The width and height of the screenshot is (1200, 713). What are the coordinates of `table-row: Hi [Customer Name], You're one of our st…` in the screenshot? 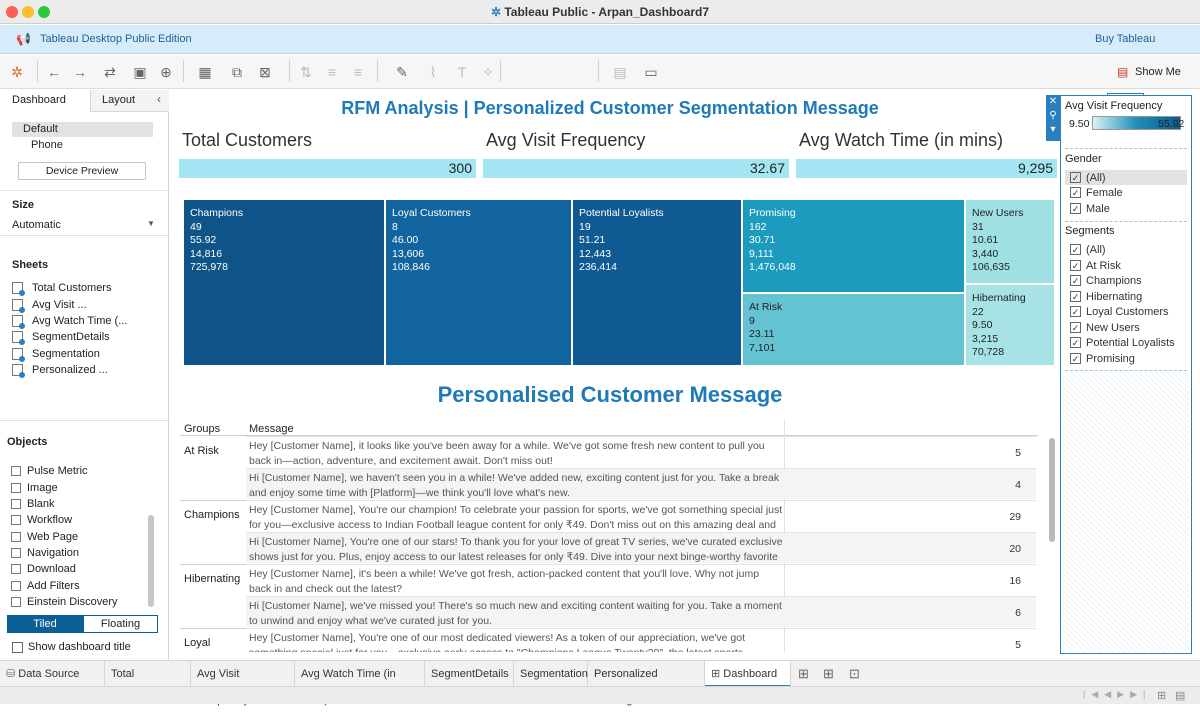 It's located at (641, 547).